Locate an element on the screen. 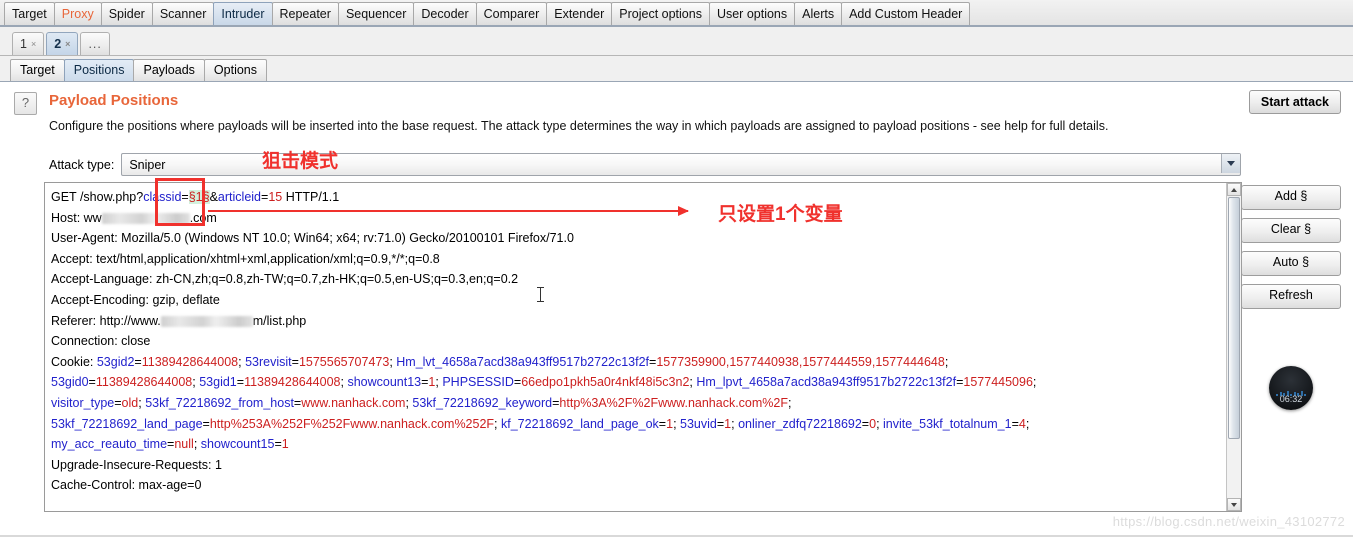 The height and width of the screenshot is (537, 1353). header-cache-control: Cache-Control: max-age=0 is located at coordinates (126, 485).